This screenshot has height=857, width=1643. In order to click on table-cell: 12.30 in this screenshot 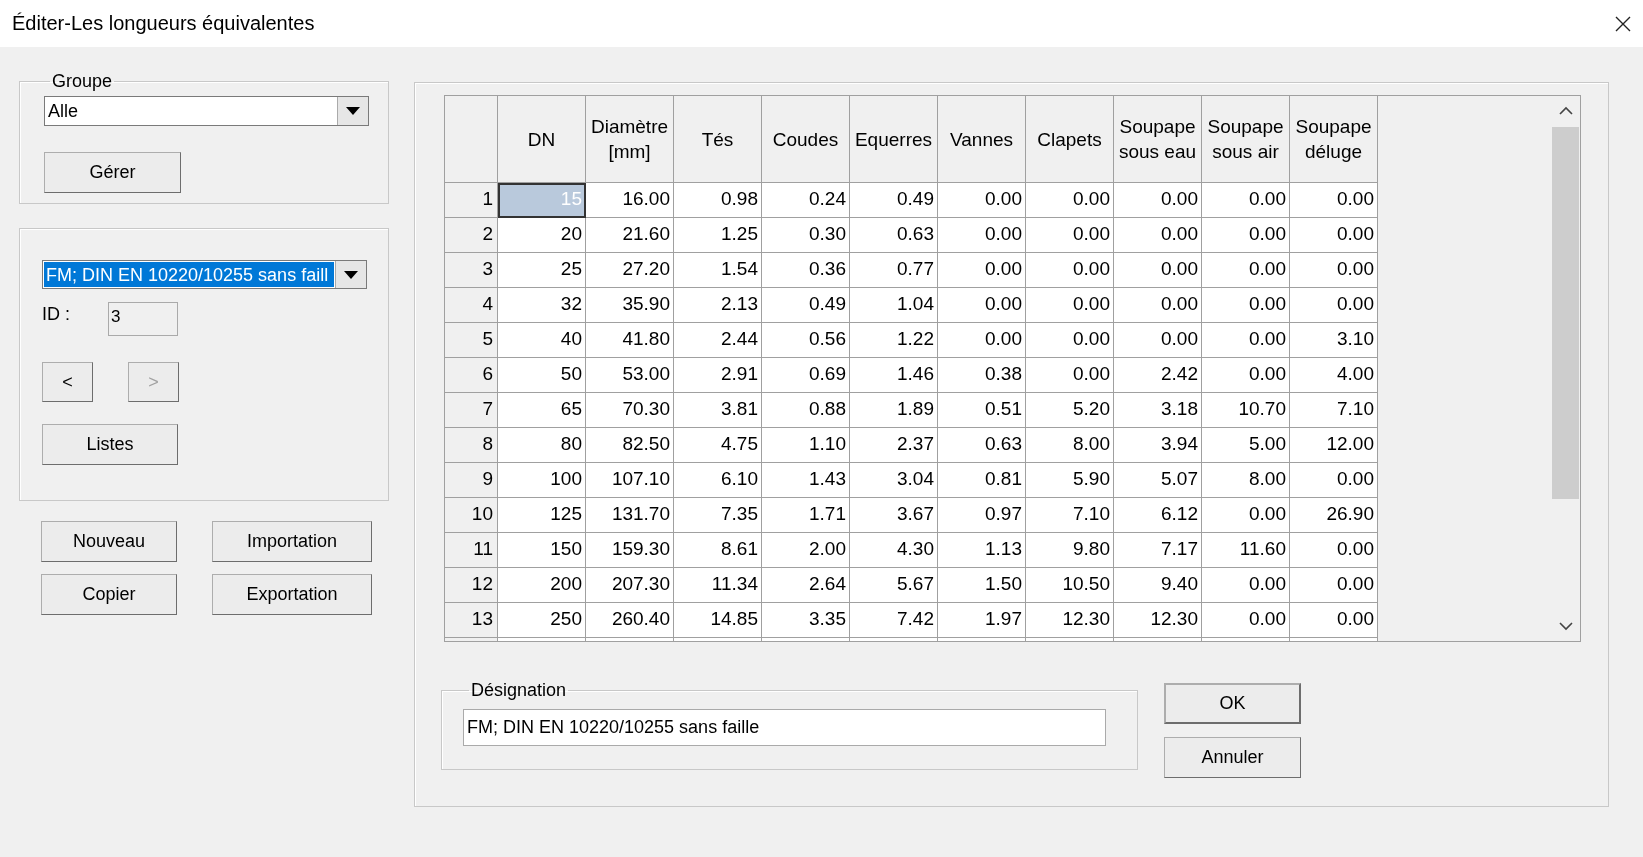, I will do `click(1070, 620)`.